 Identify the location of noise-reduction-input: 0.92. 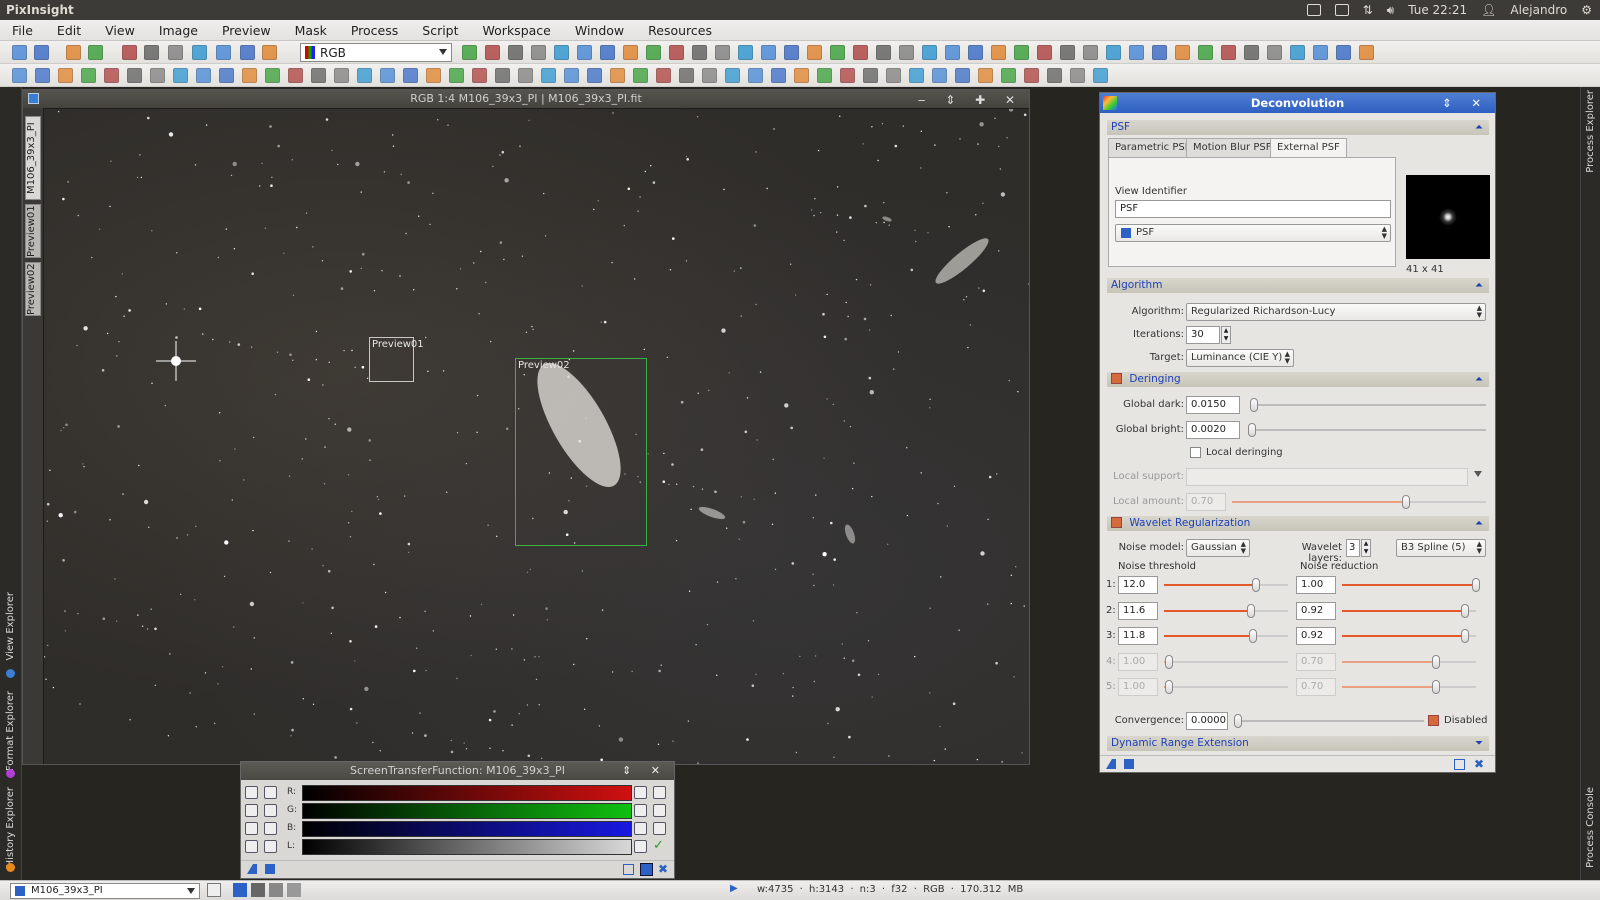
(1316, 636).